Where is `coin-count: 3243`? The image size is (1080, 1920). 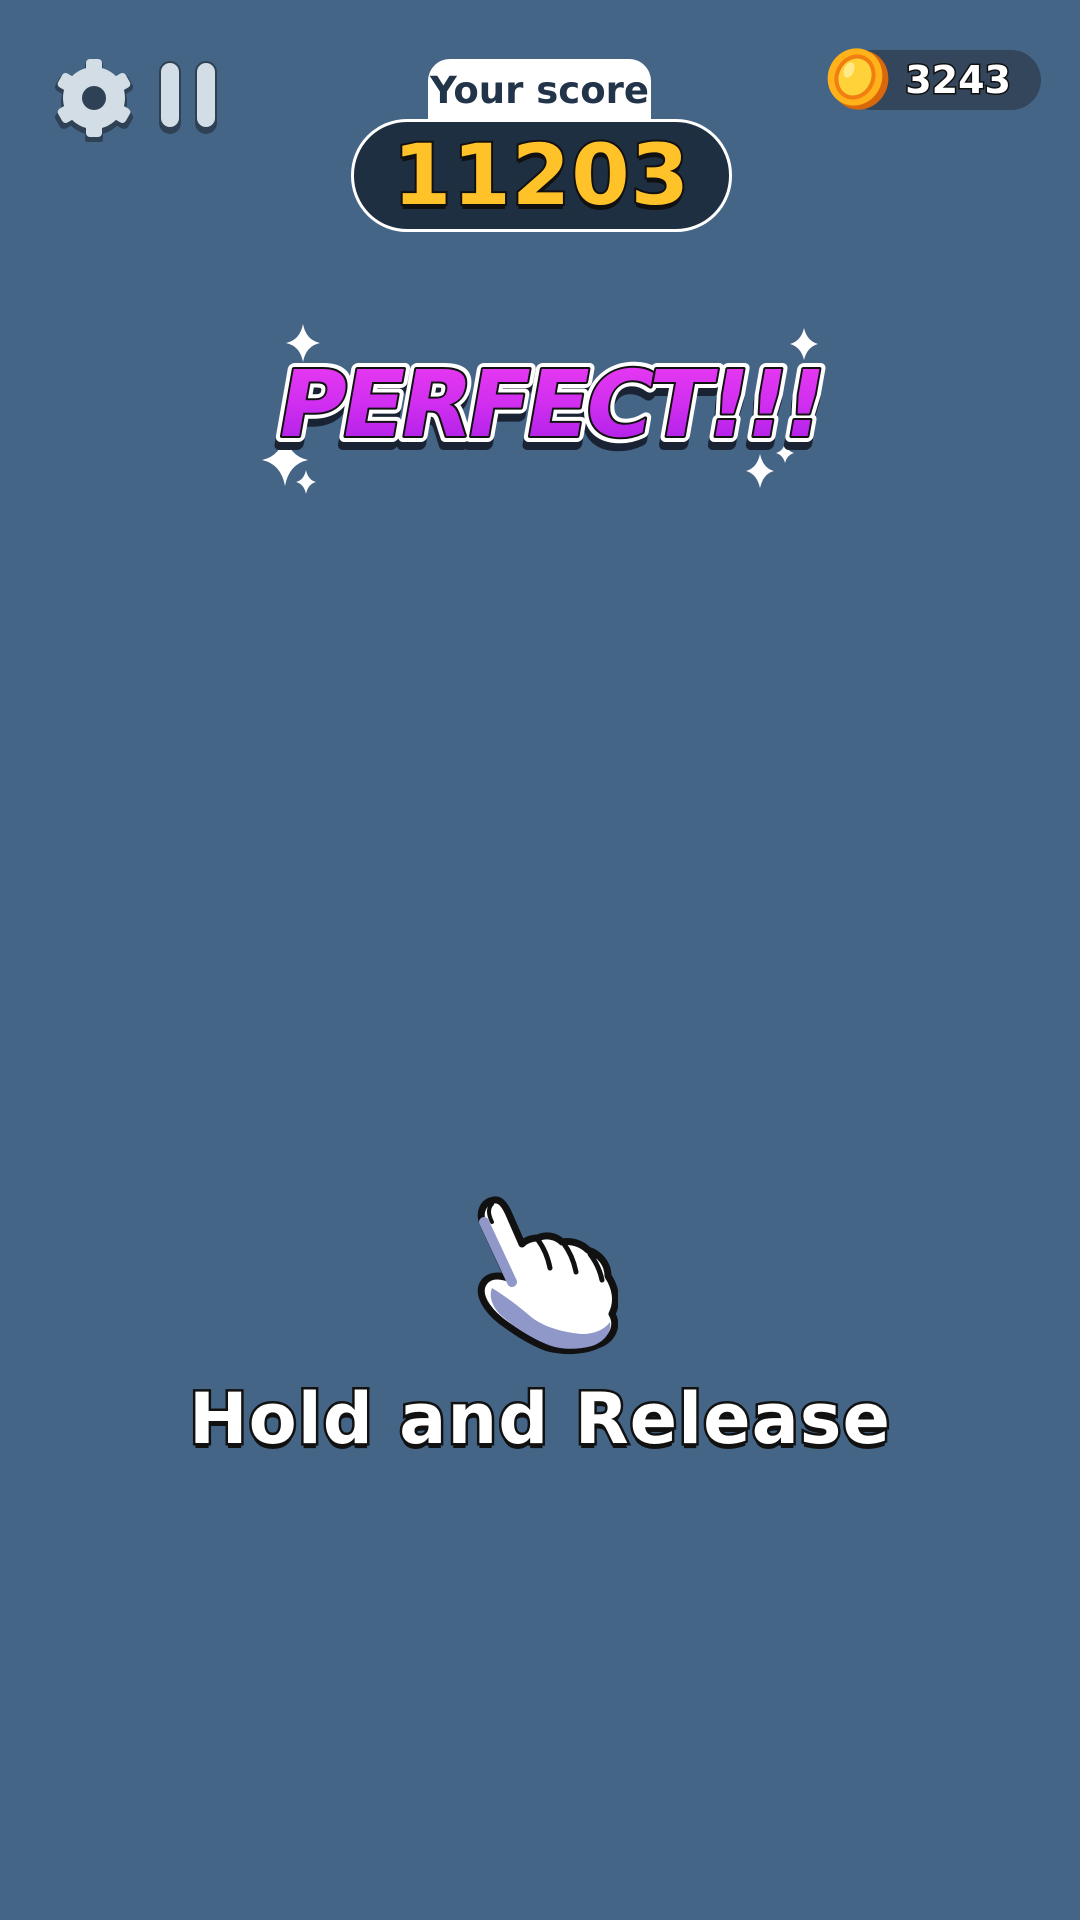
coin-count: 3243 is located at coordinates (958, 80).